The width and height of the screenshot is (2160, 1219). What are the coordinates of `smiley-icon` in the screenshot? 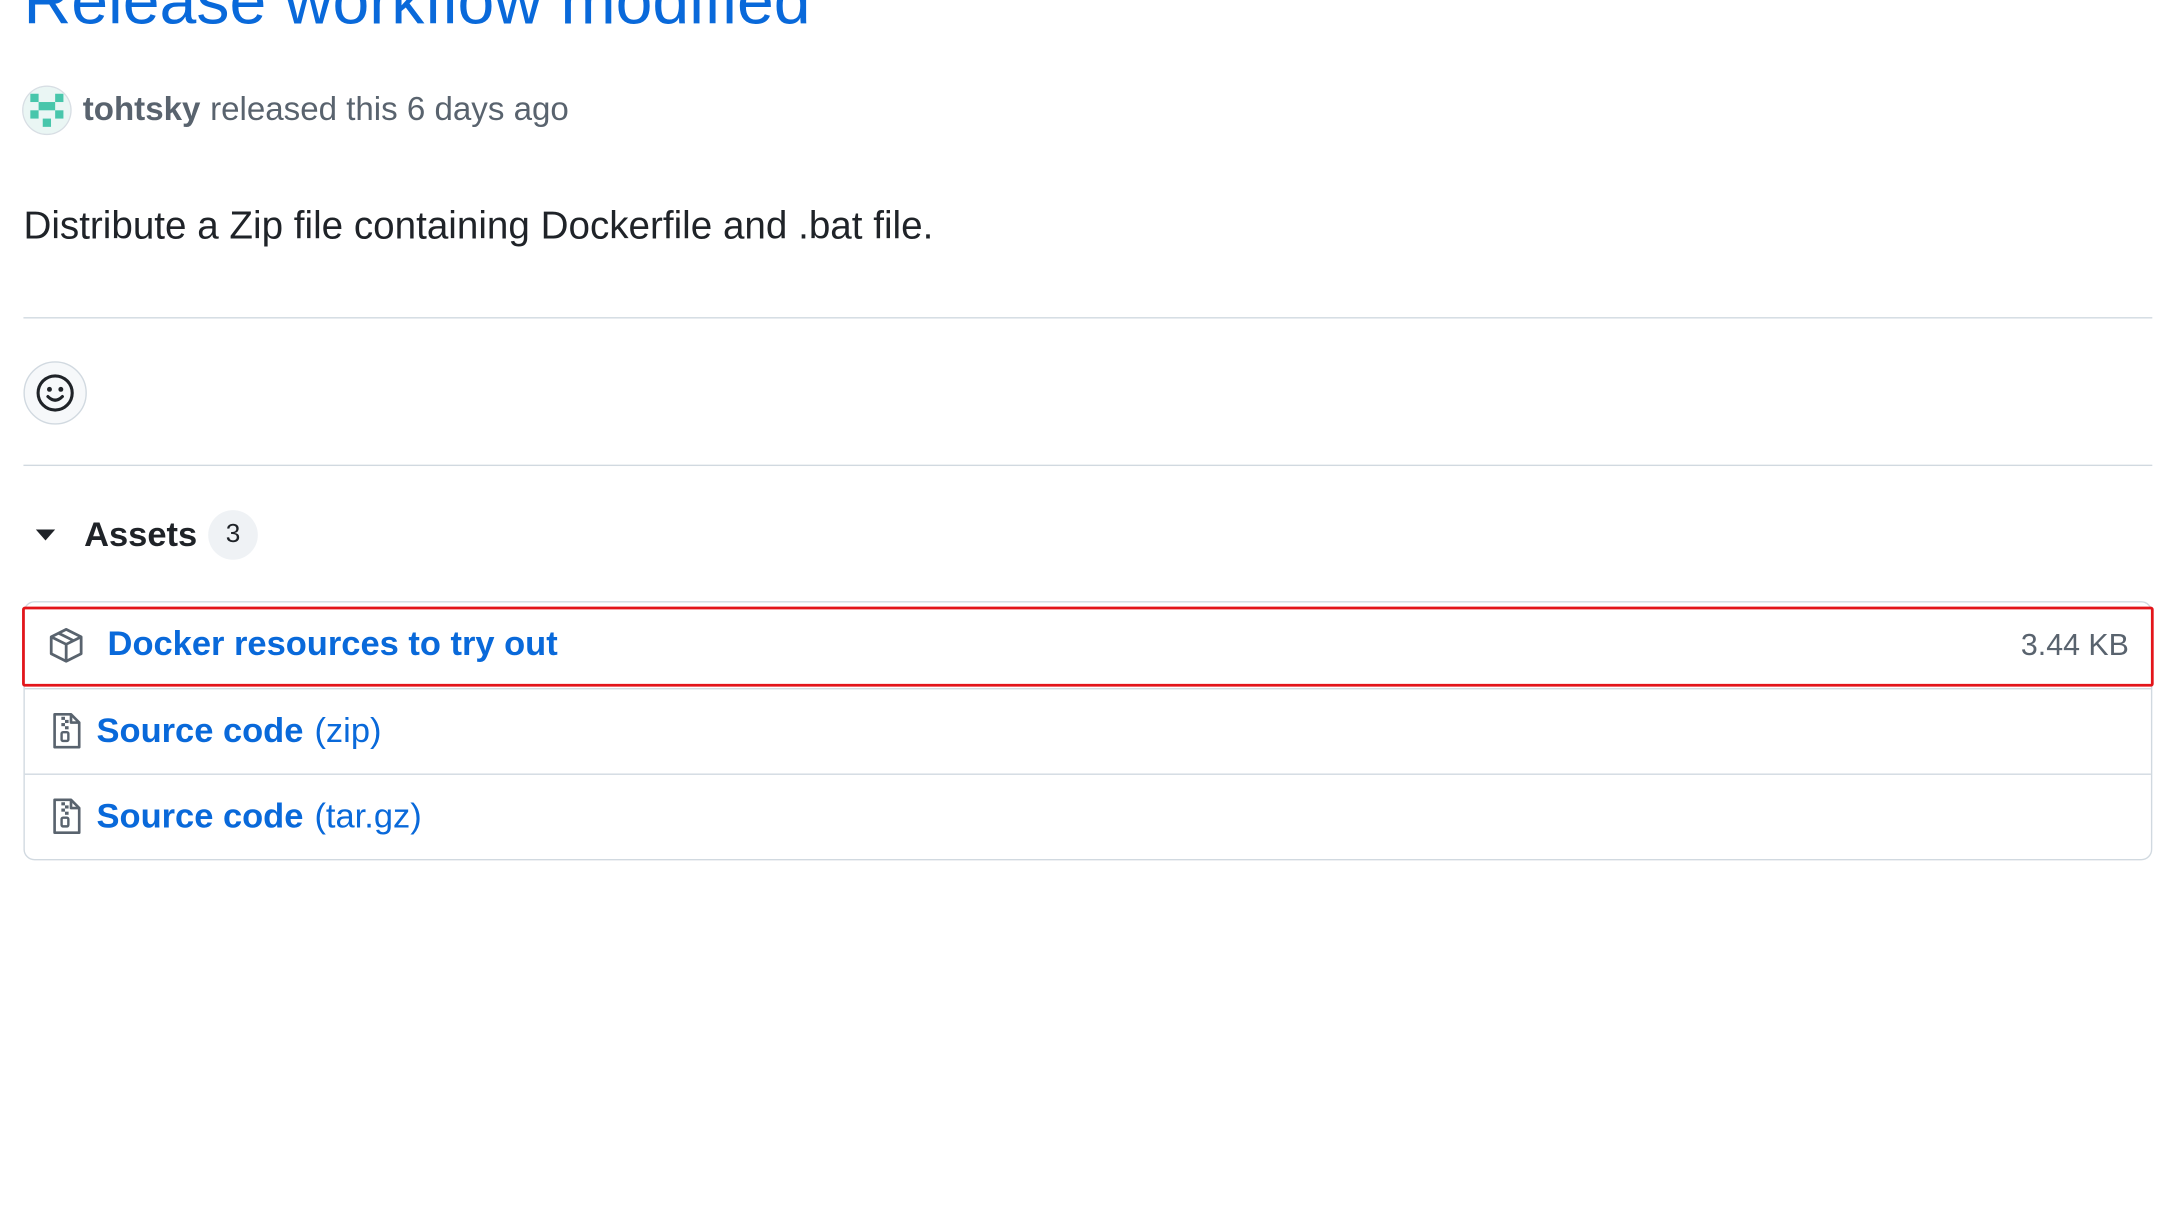 It's located at (55, 393).